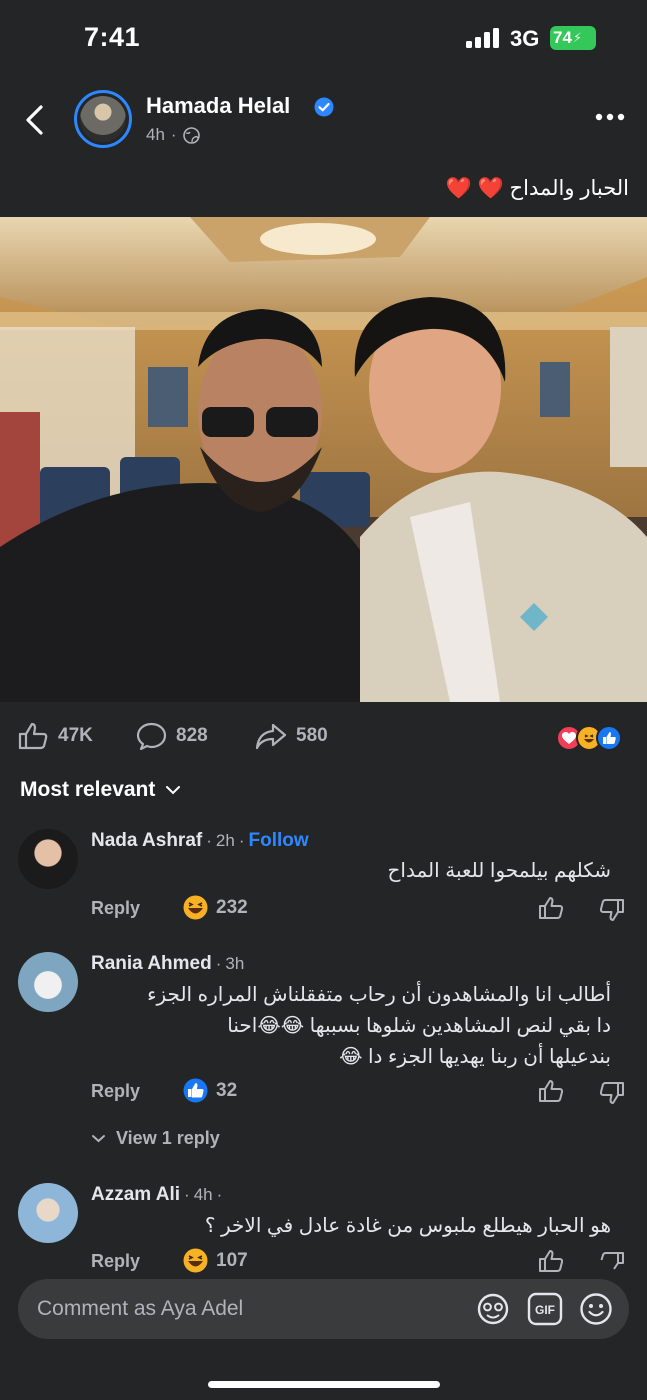 The image size is (647, 1400). Describe the element at coordinates (88, 789) in the screenshot. I see `sort-label: Most relevant` at that location.